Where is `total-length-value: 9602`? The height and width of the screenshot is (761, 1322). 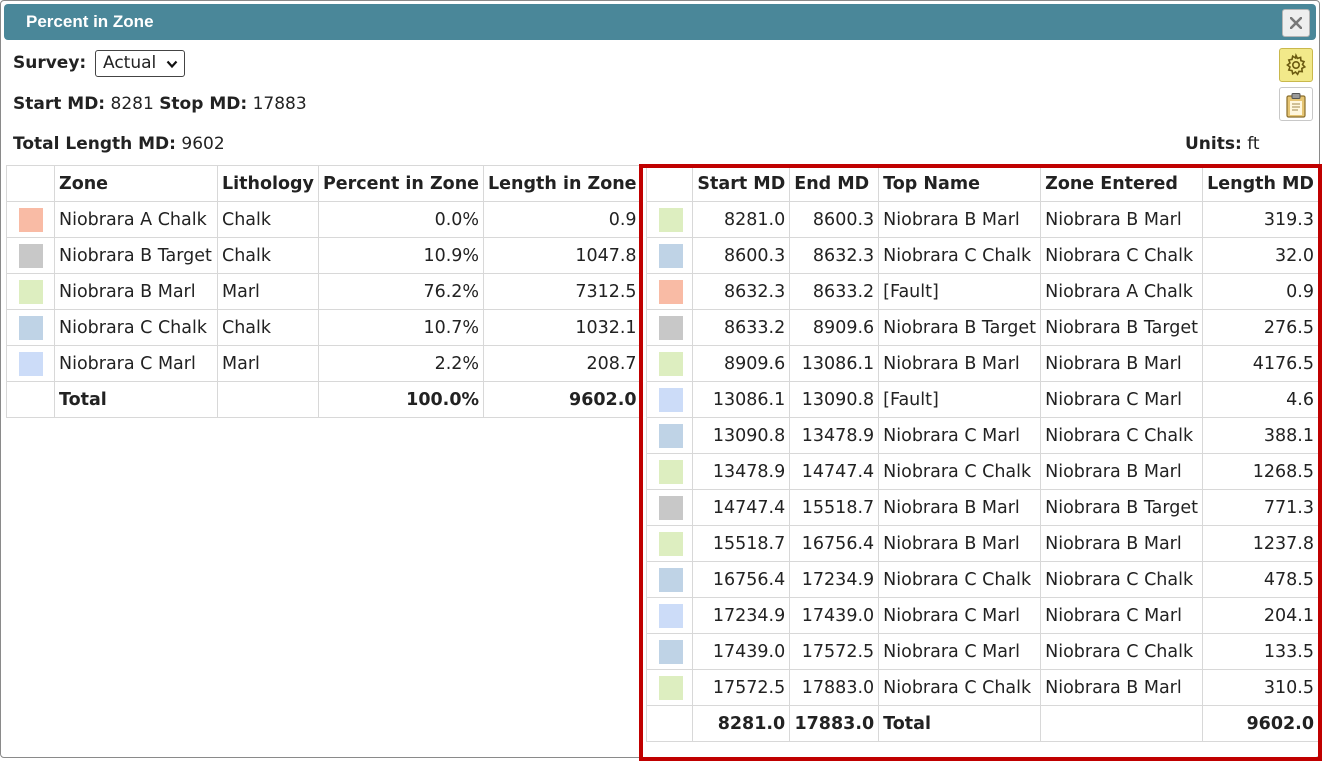
total-length-value: 9602 is located at coordinates (203, 144).